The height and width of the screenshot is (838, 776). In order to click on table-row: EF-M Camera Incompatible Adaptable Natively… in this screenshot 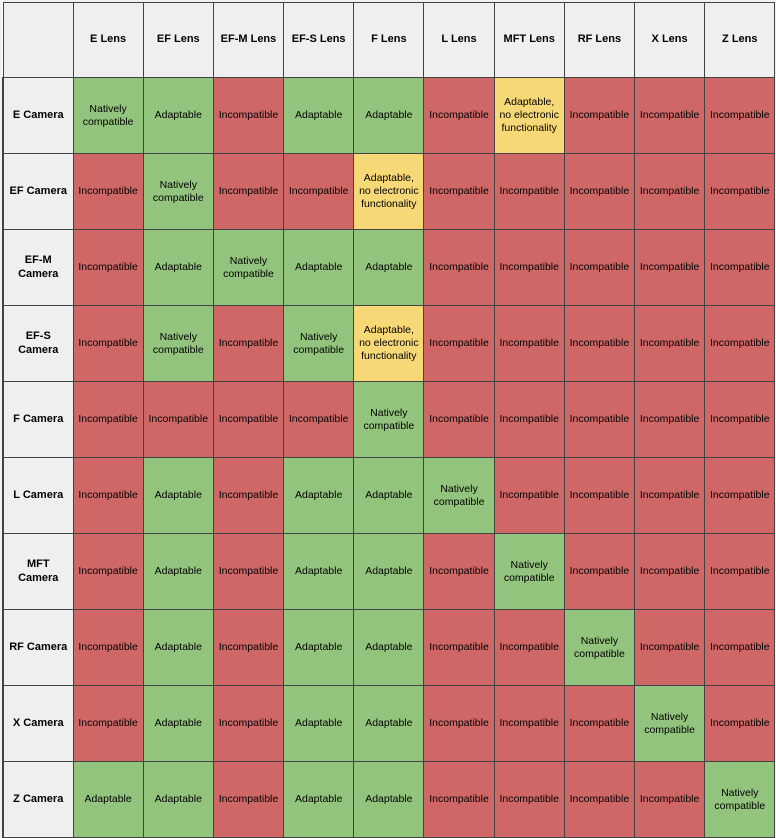, I will do `click(389, 267)`.